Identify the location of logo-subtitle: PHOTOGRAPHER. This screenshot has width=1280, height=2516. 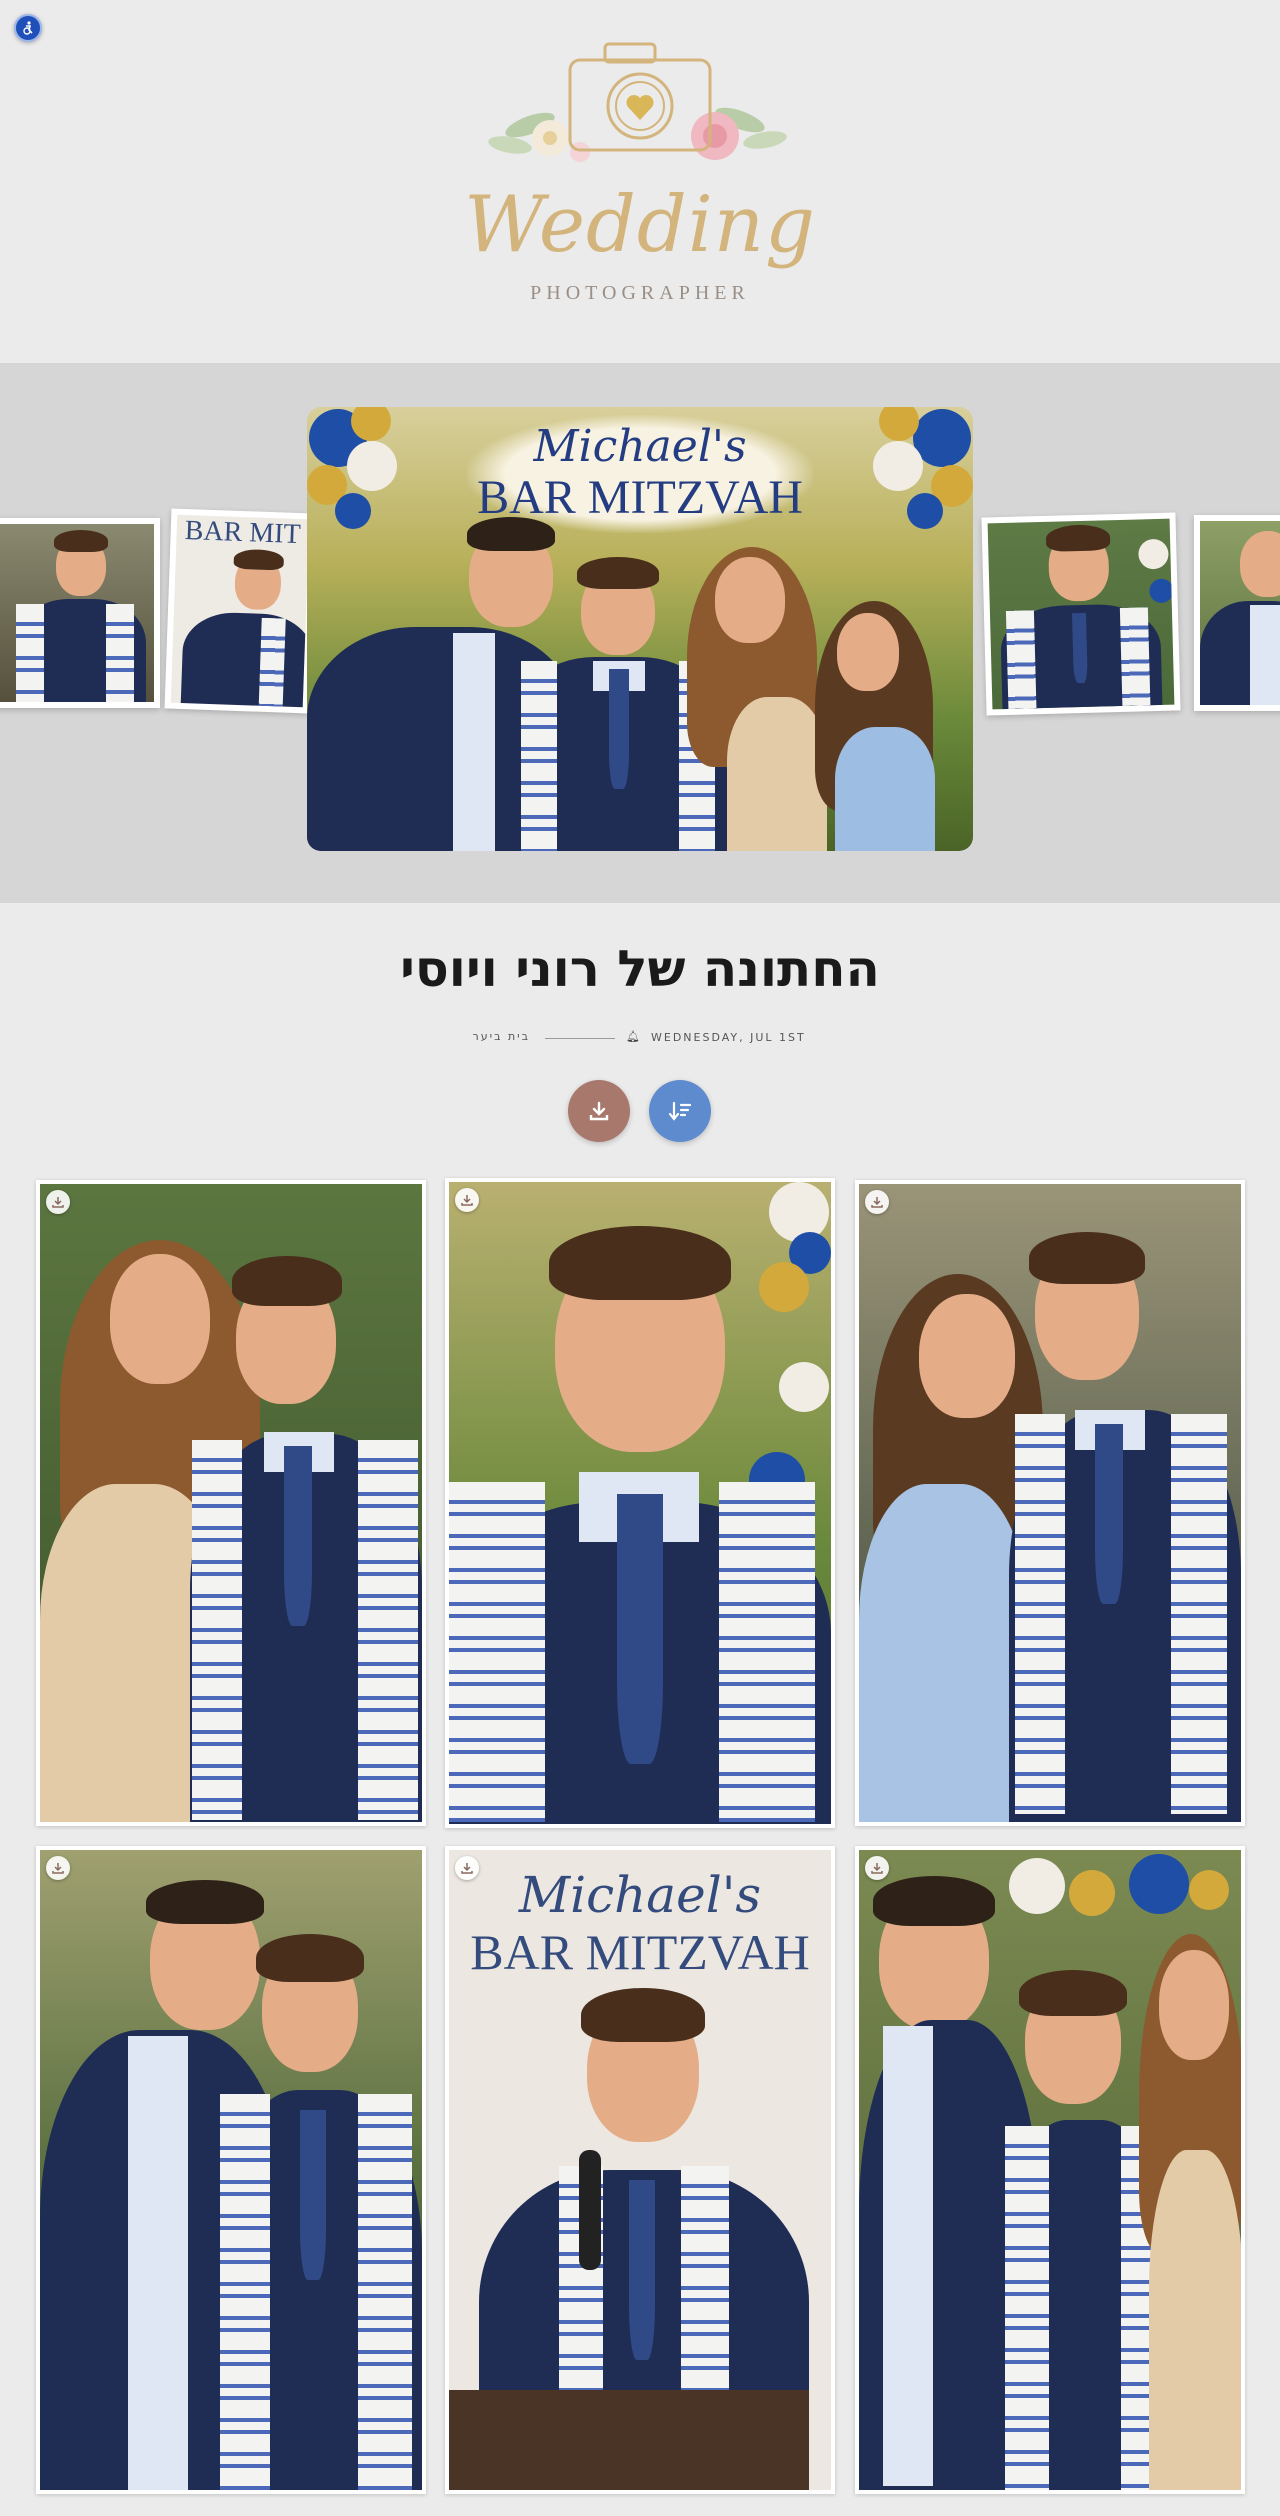
(640, 293).